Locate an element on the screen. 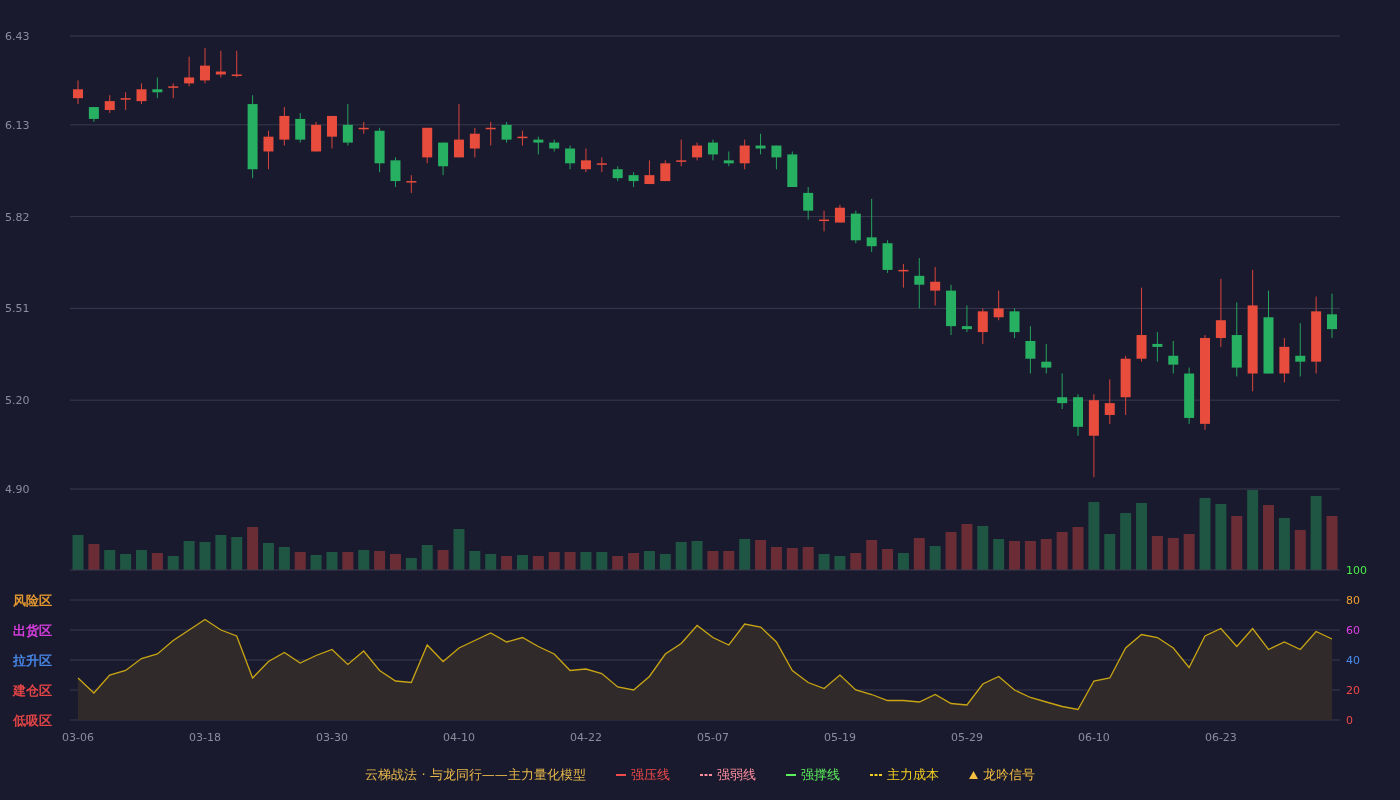 The width and height of the screenshot is (1400, 800). axis-label: 6.43 is located at coordinates (17, 36).